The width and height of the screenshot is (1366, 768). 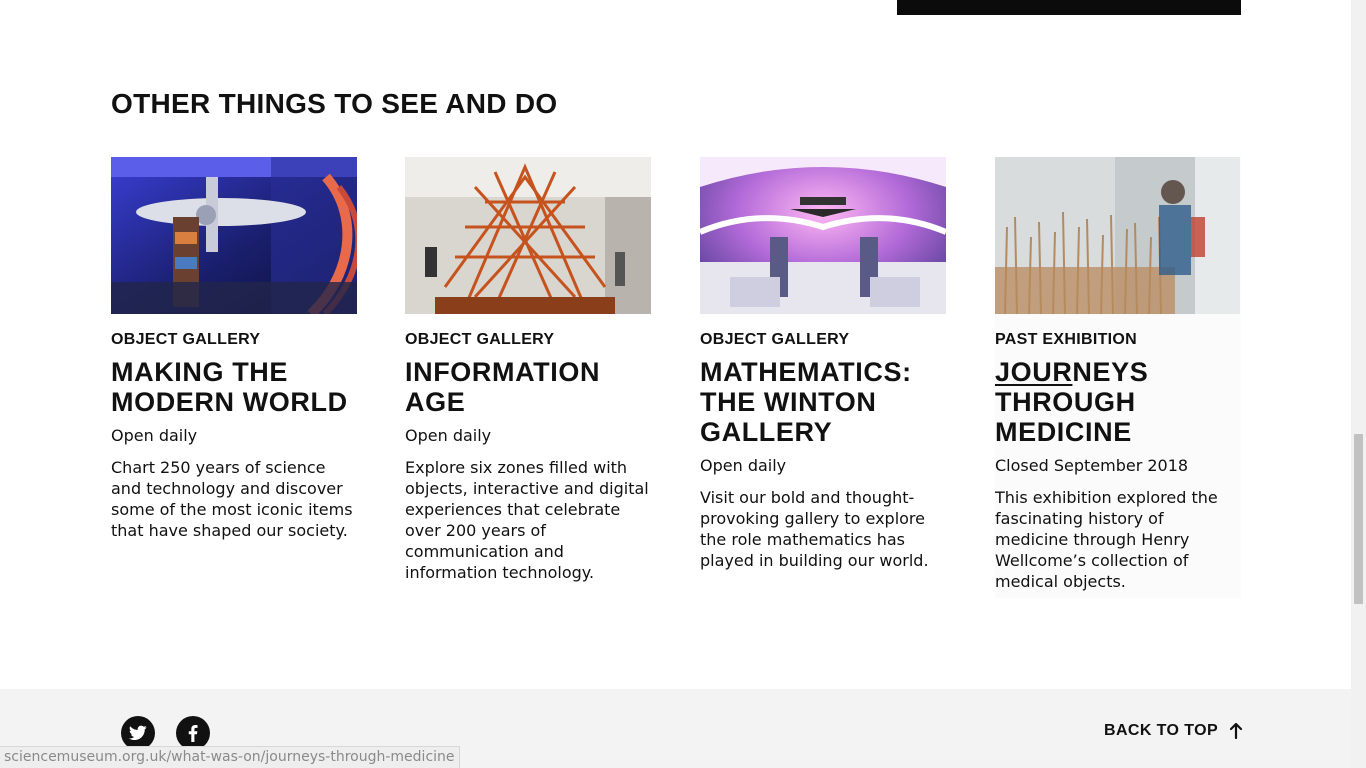 What do you see at coordinates (1069, 7) in the screenshot?
I see `video-frame-bottom` at bounding box center [1069, 7].